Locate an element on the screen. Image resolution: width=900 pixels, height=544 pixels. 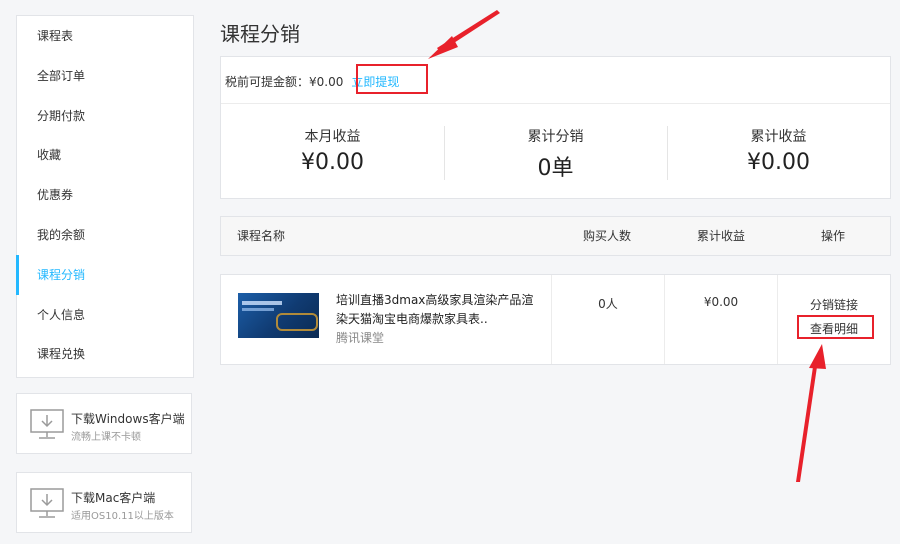
course-title: 培训直播3dmax高级家具渲染产品渲染天猫淘宝电商爆款家具表.. is located at coordinates (436, 310).